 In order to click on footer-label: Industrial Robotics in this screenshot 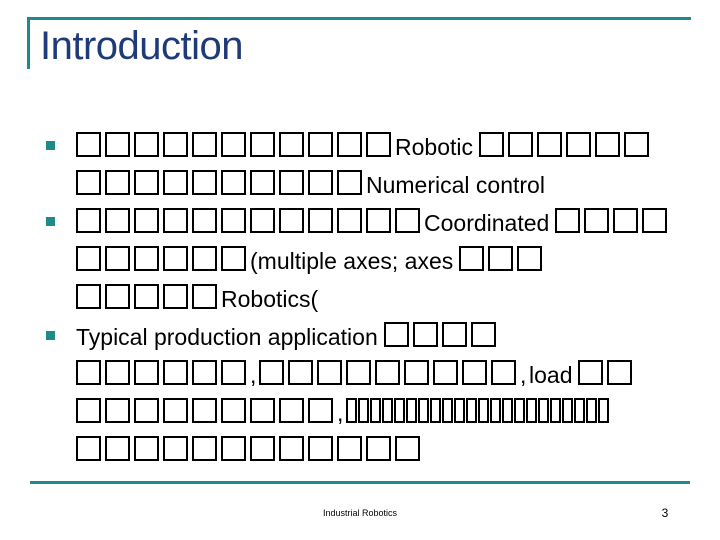, I will do `click(360, 513)`.